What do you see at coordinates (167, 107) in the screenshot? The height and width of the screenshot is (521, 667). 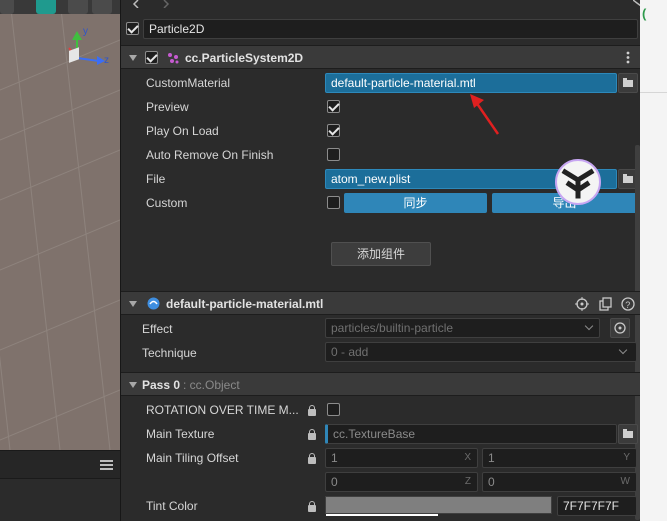 I see `preview-label: Preview` at bounding box center [167, 107].